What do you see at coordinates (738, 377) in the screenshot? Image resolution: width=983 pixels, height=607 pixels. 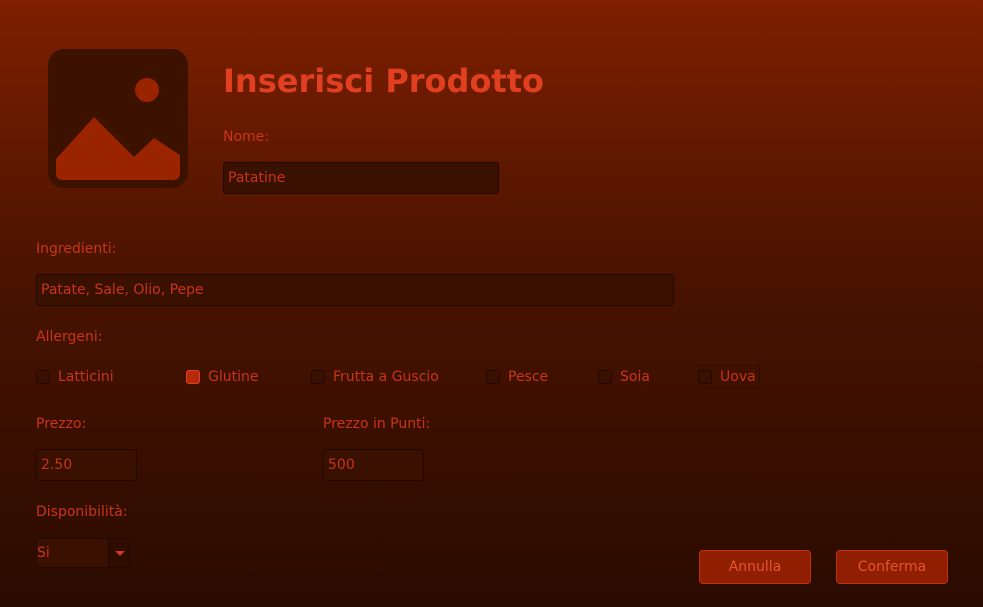 I see `uova-label: Uova` at bounding box center [738, 377].